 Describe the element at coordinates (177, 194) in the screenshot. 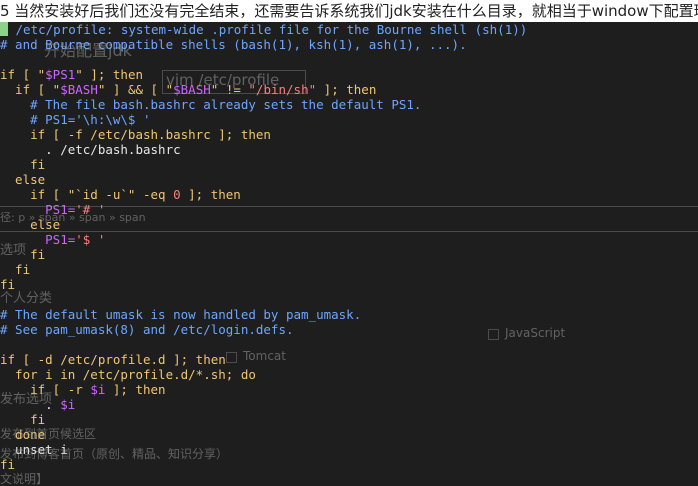

I see `code-token: 0` at that location.